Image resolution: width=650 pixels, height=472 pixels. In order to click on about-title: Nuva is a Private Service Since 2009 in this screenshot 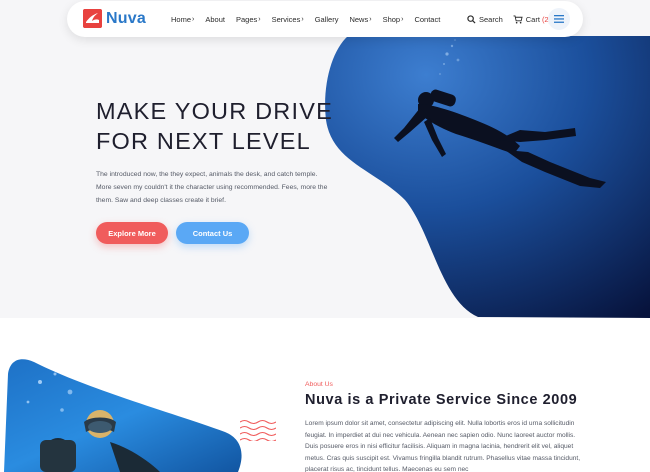, I will do `click(441, 400)`.